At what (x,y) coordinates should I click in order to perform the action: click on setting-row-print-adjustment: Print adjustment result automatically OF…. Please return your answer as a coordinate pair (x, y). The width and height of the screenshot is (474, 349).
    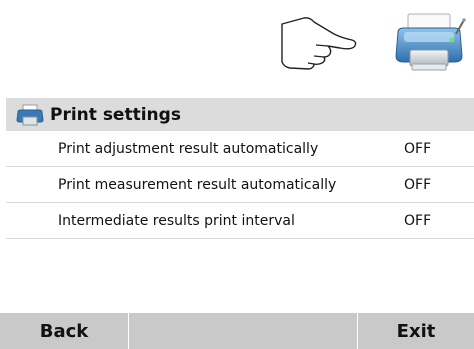
    Looking at the image, I should click on (240, 149).